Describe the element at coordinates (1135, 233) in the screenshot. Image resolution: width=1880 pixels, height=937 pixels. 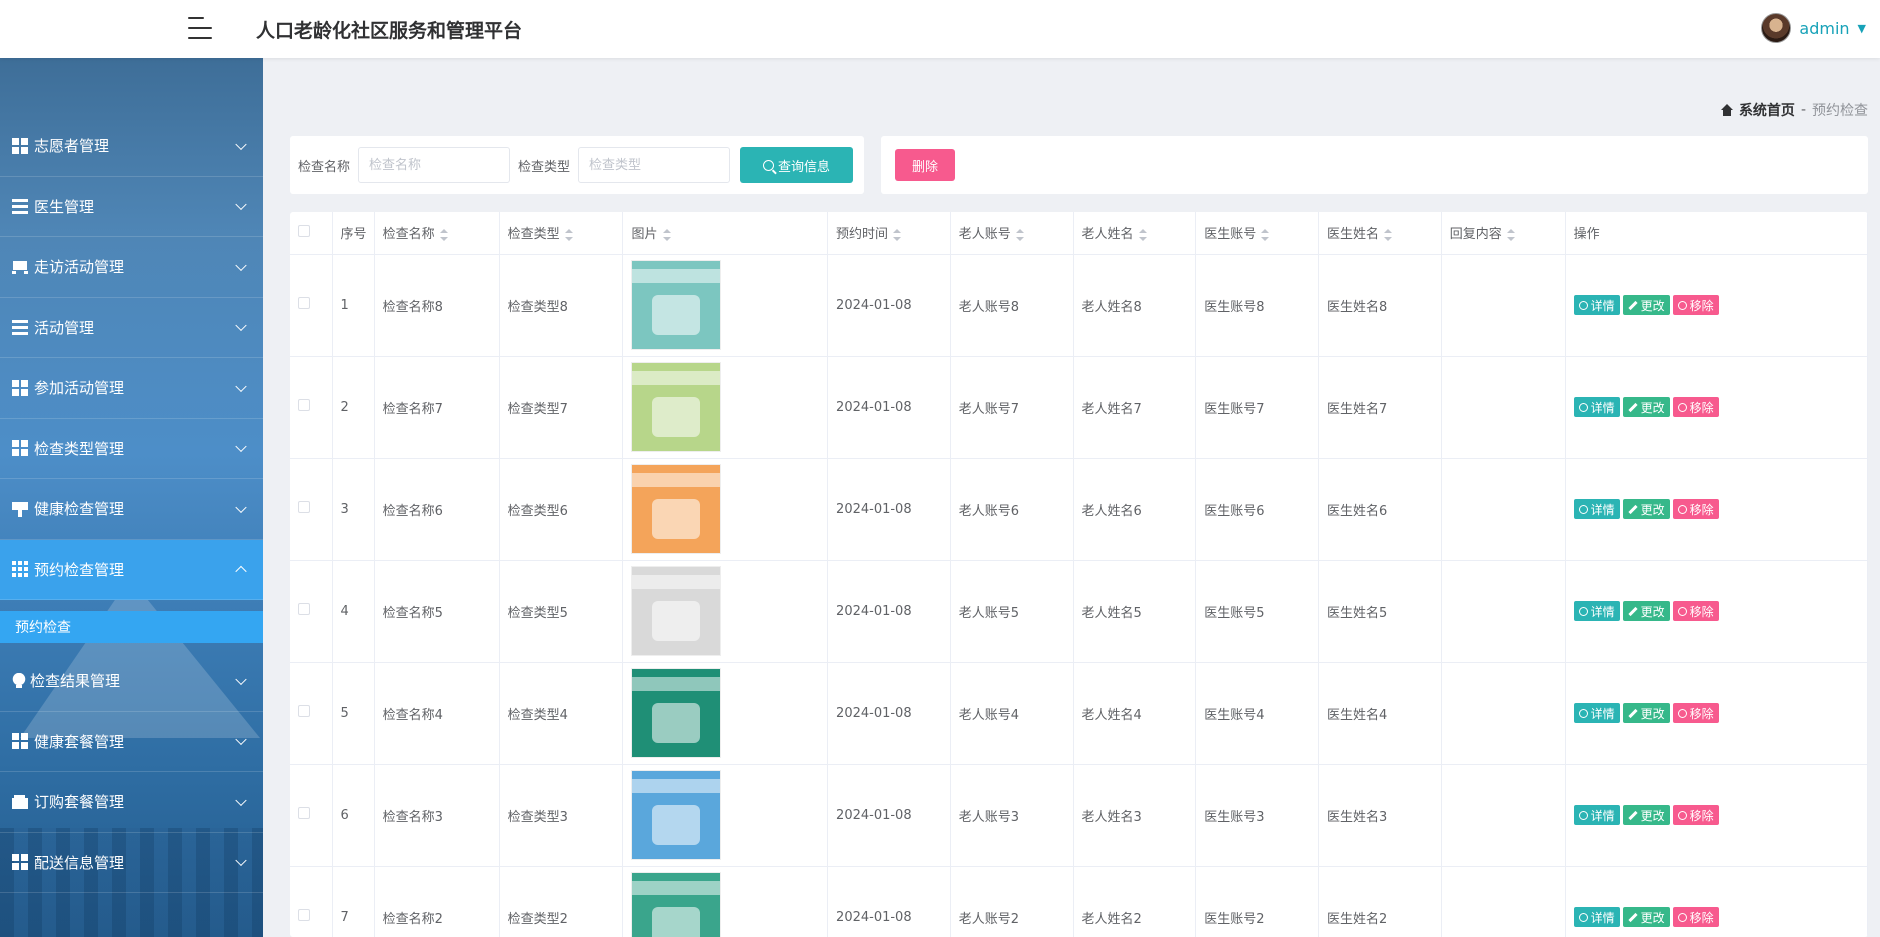
I see `header-elder-name: 老人姓名` at that location.